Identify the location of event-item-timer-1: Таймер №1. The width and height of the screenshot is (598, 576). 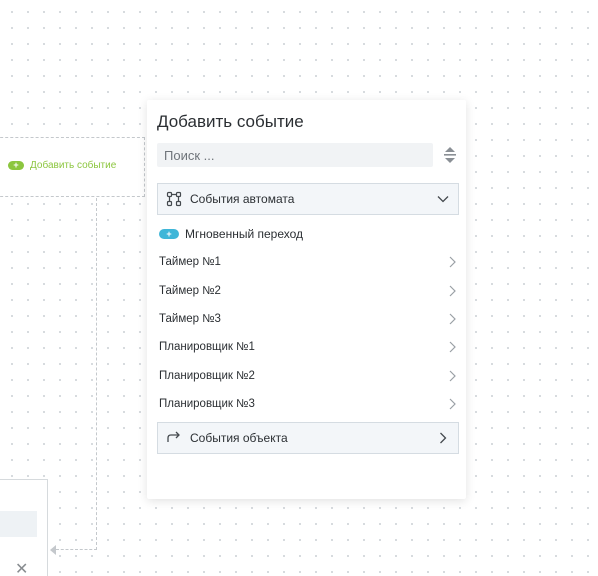
(308, 262).